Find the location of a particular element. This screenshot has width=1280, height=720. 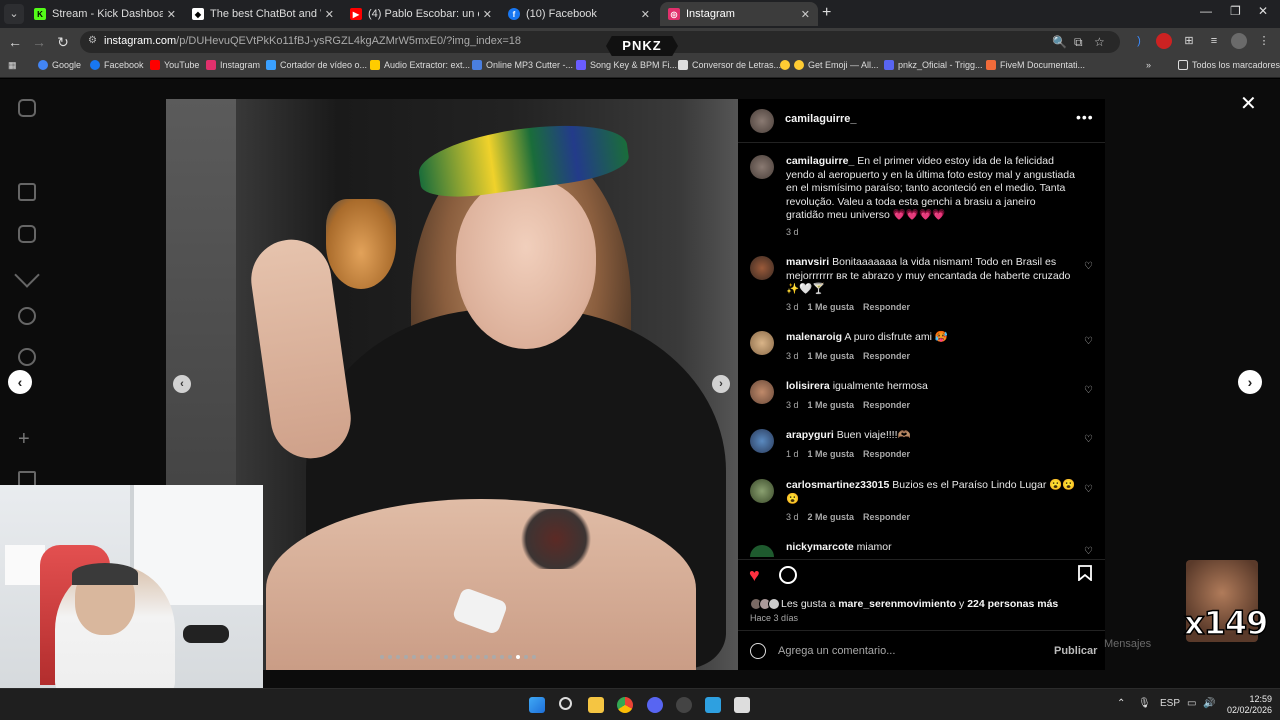

tray-chevron-icon: ⌃ is located at coordinates (1121, 703).